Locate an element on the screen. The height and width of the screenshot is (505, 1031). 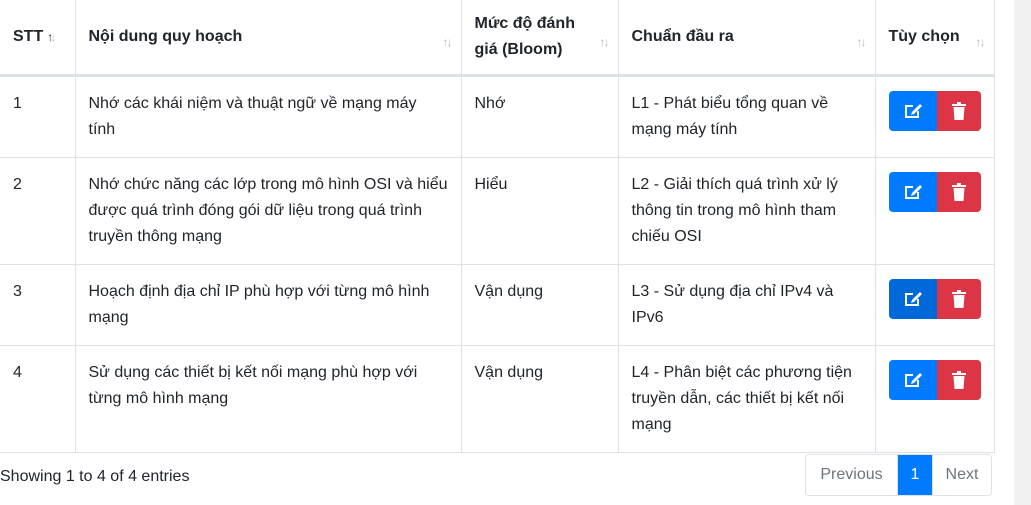
column-header-content: Nội dung quy hoạch ↑↓ is located at coordinates (268, 38).